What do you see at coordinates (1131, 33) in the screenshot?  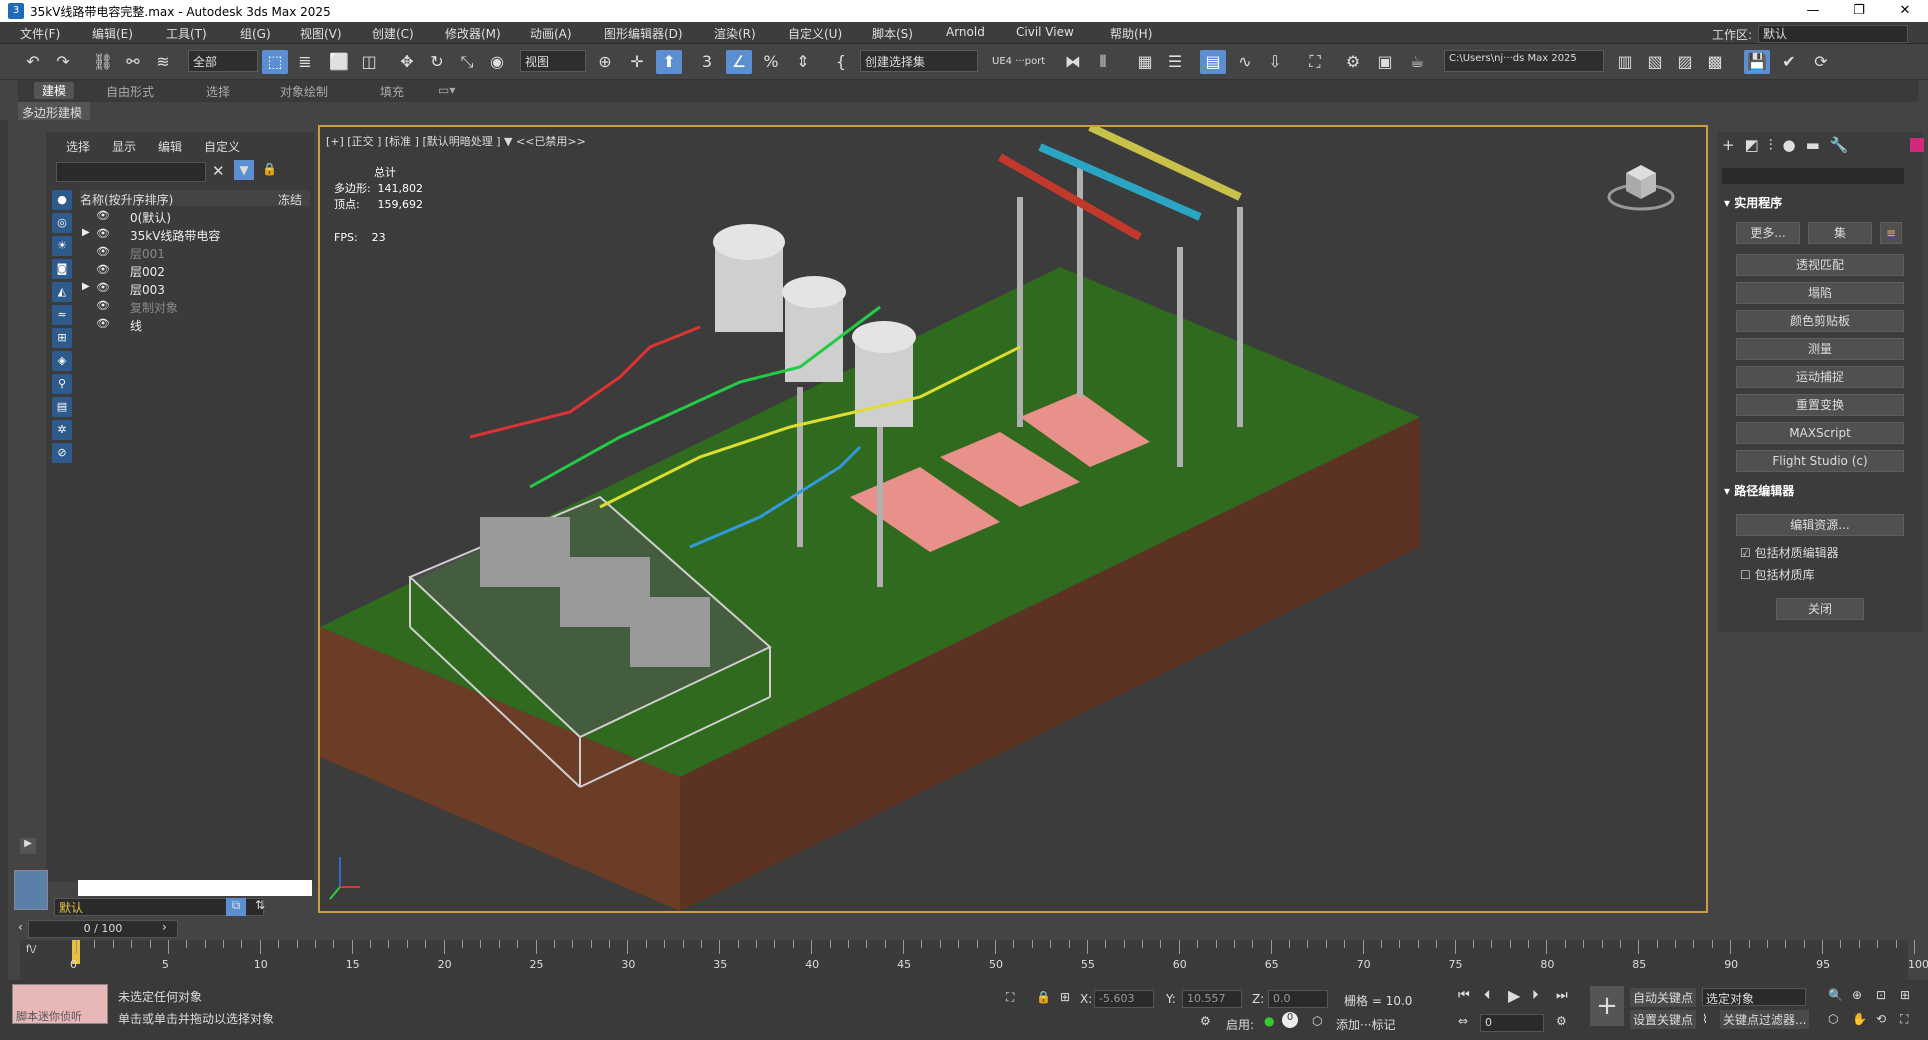 I see `menu-item-14: 帮助(H)` at bounding box center [1131, 33].